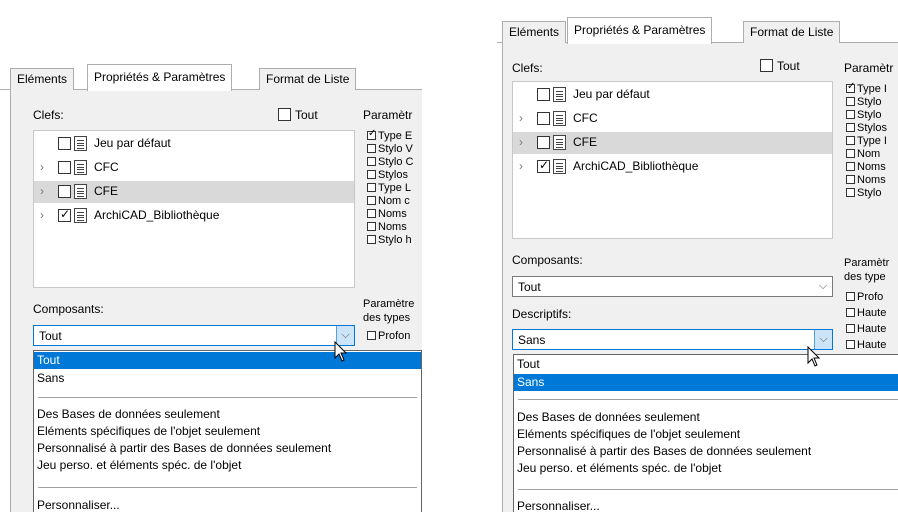 The width and height of the screenshot is (898, 512). Describe the element at coordinates (823, 286) in the screenshot. I see `chevron-down-icon: ⌵` at that location.